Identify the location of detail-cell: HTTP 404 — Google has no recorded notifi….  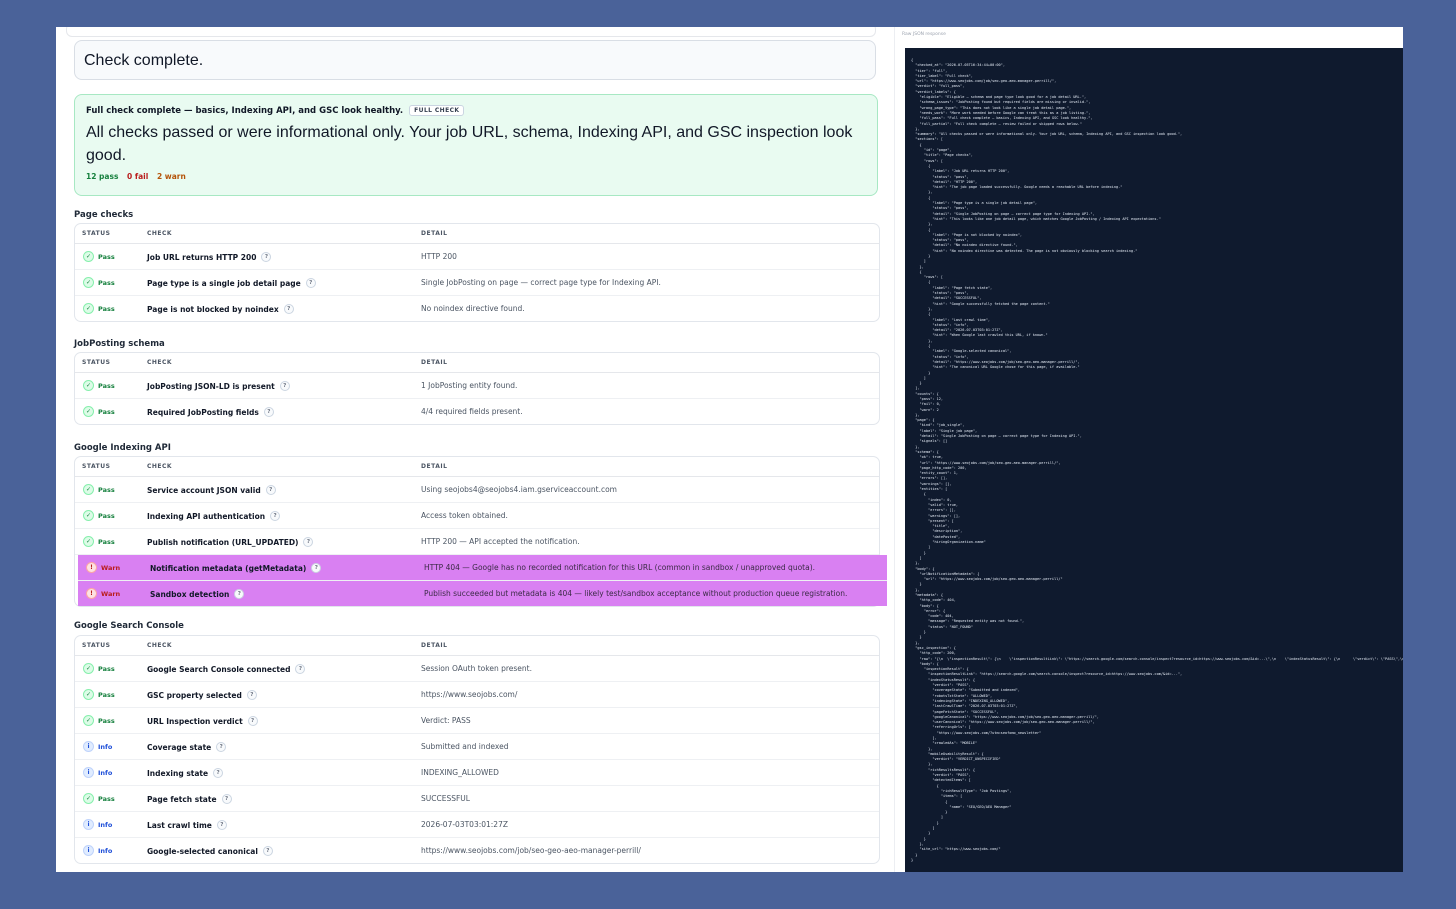
(620, 567).